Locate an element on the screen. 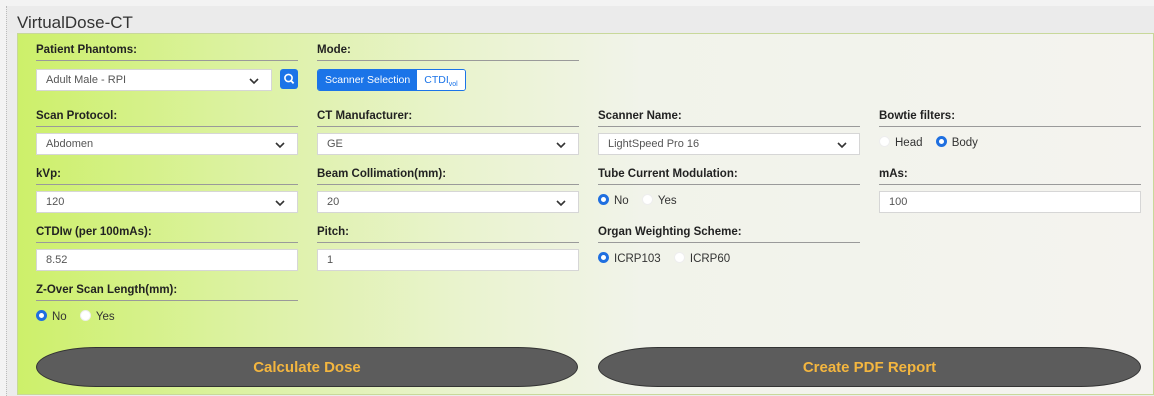  scanner-name-select: LightSpeed Pro 16 is located at coordinates (729, 144).